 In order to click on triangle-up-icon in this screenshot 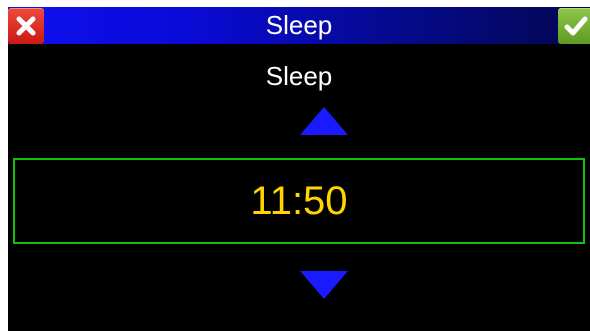, I will do `click(324, 121)`.